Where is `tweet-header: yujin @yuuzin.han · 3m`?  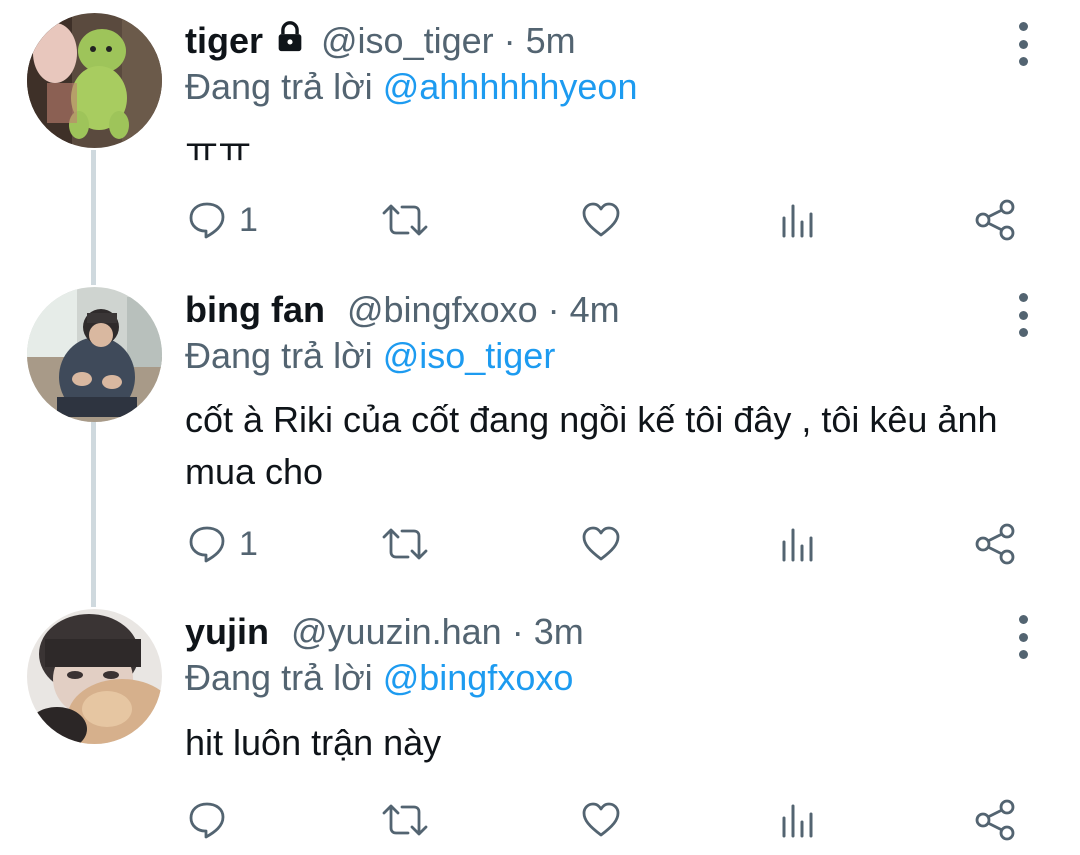 tweet-header: yujin @yuuzin.han · 3m is located at coordinates (384, 632).